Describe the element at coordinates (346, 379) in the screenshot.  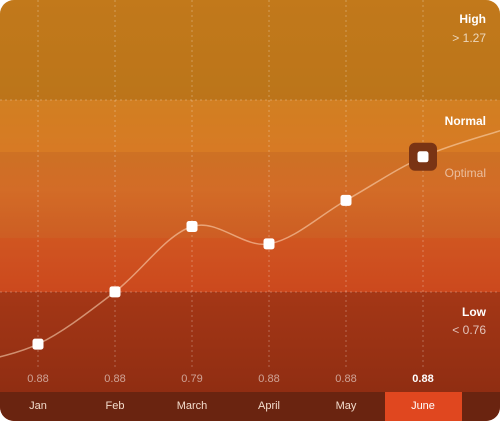
I see `value-label-may: 0.88` at that location.